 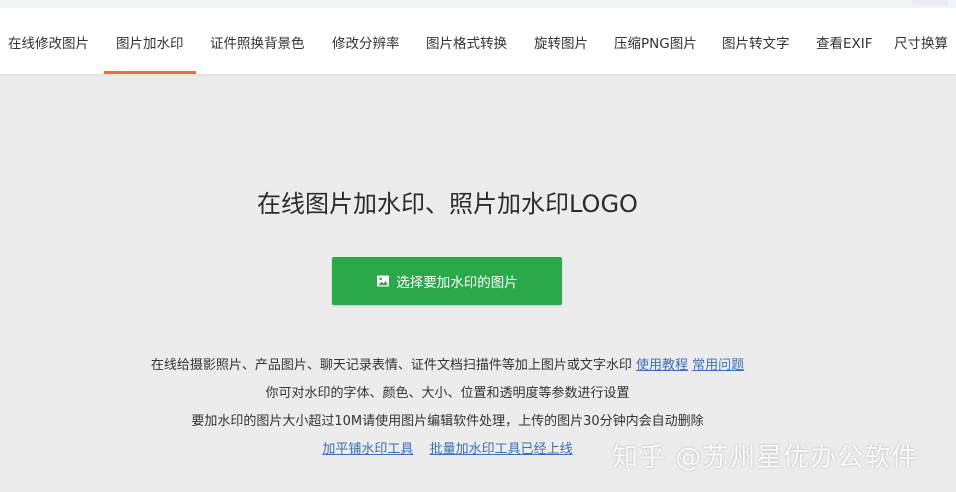 What do you see at coordinates (765, 458) in the screenshot?
I see `zhihu-watermark: 知乎 @苏州星优办公软件` at bounding box center [765, 458].